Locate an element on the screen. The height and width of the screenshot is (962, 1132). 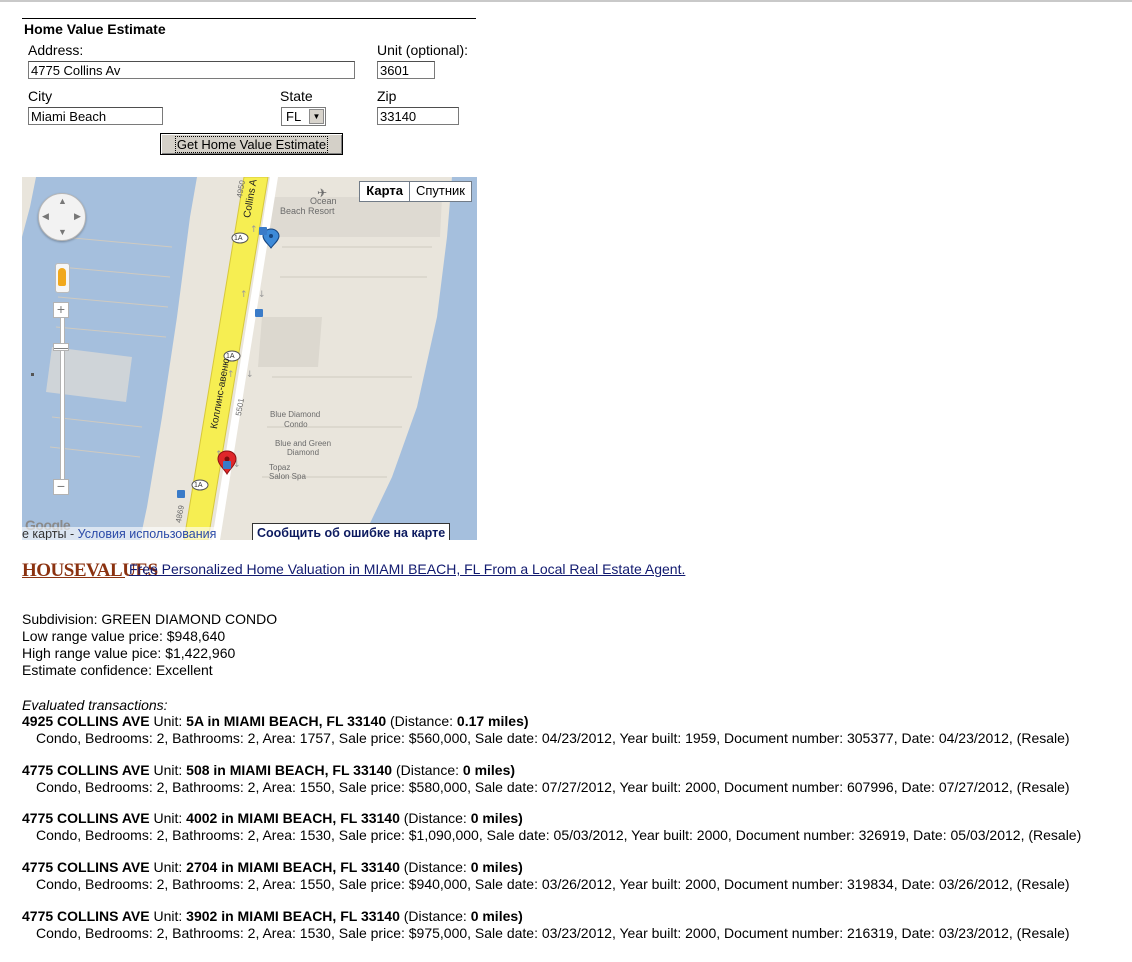
transaction-unit-location: 4002 in MIAMI BEACH, FL 33140 is located at coordinates (293, 818).